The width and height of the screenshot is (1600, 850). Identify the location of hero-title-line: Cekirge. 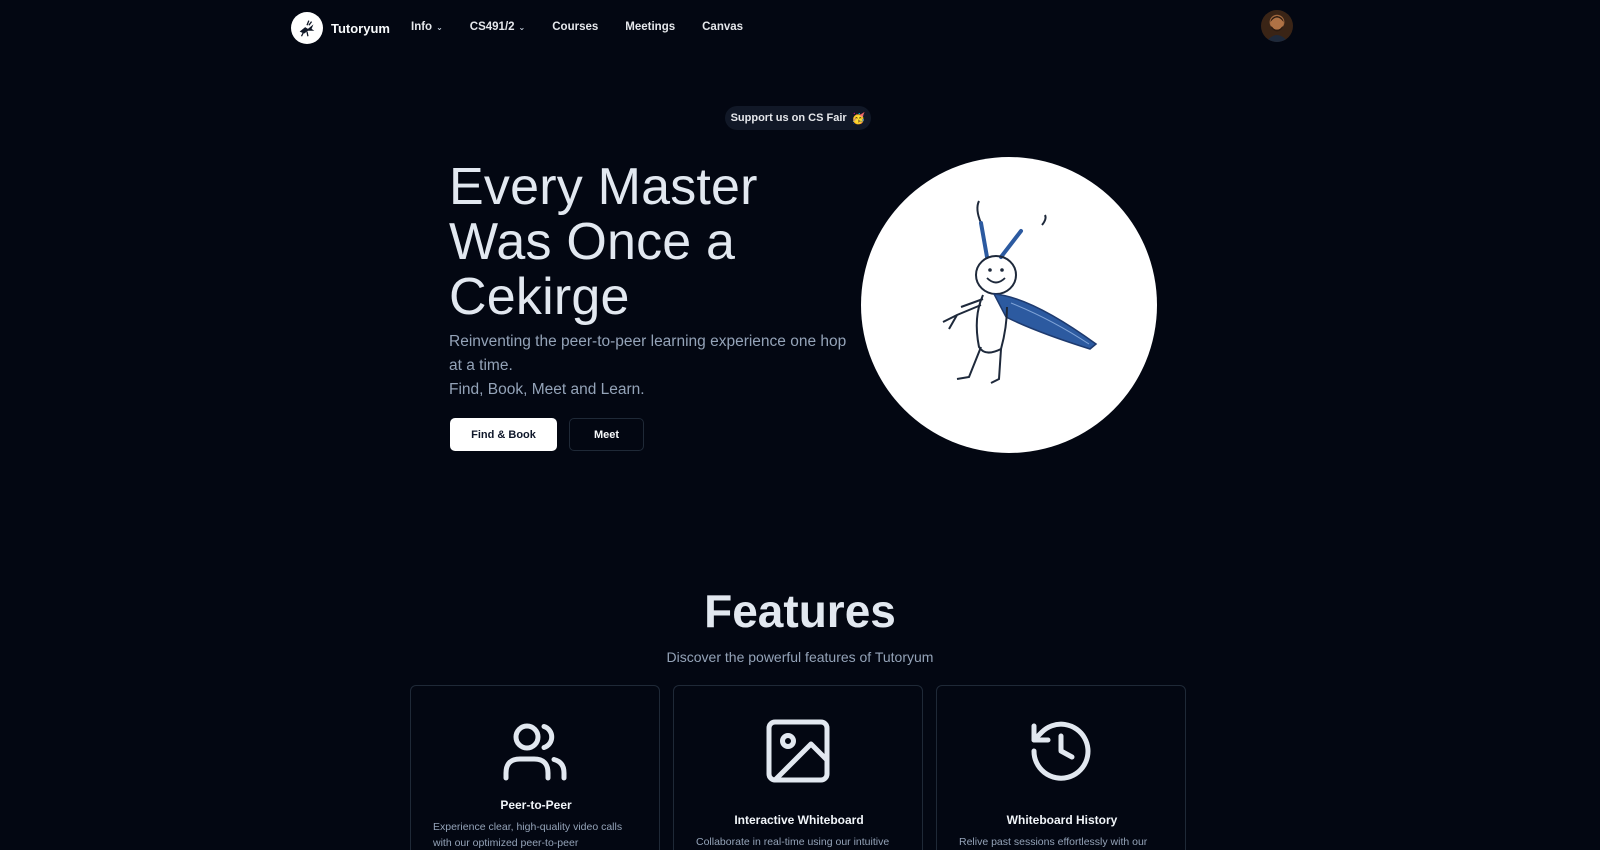
(539, 297).